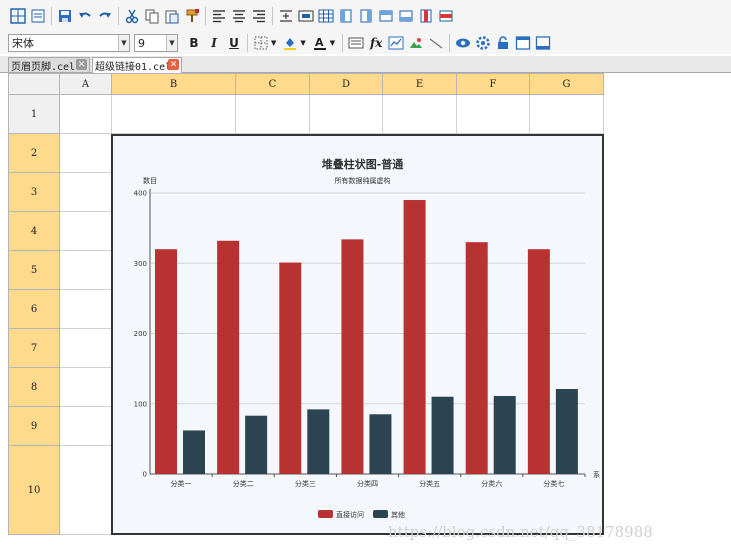  What do you see at coordinates (85, 16) in the screenshot?
I see `undo-icon` at bounding box center [85, 16].